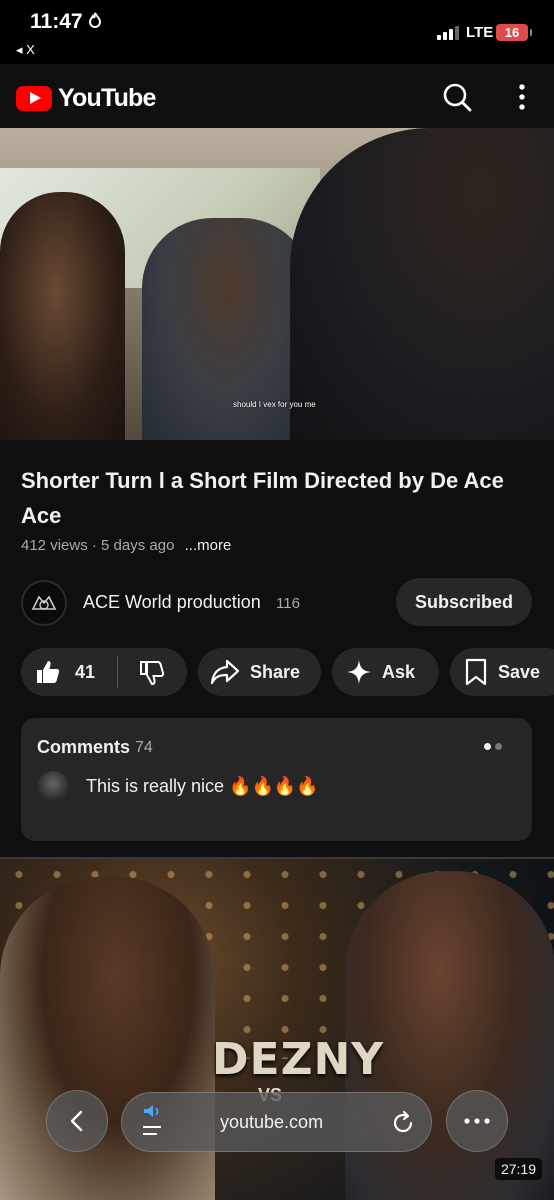 This screenshot has width=554, height=1200. I want to click on url-text: youtube.com, so click(272, 1122).